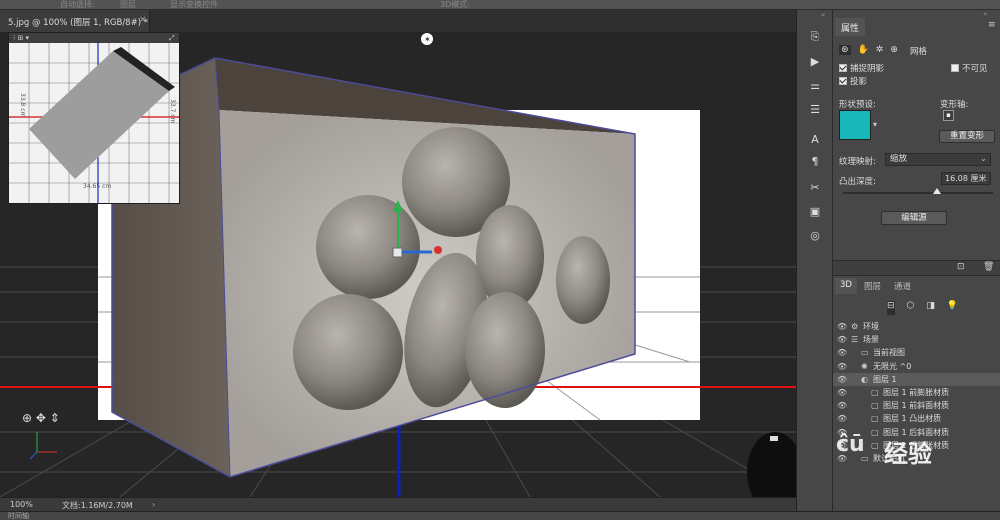 The height and width of the screenshot is (520, 1000). I want to click on deform-mode-icon: ✋, so click(863, 50).